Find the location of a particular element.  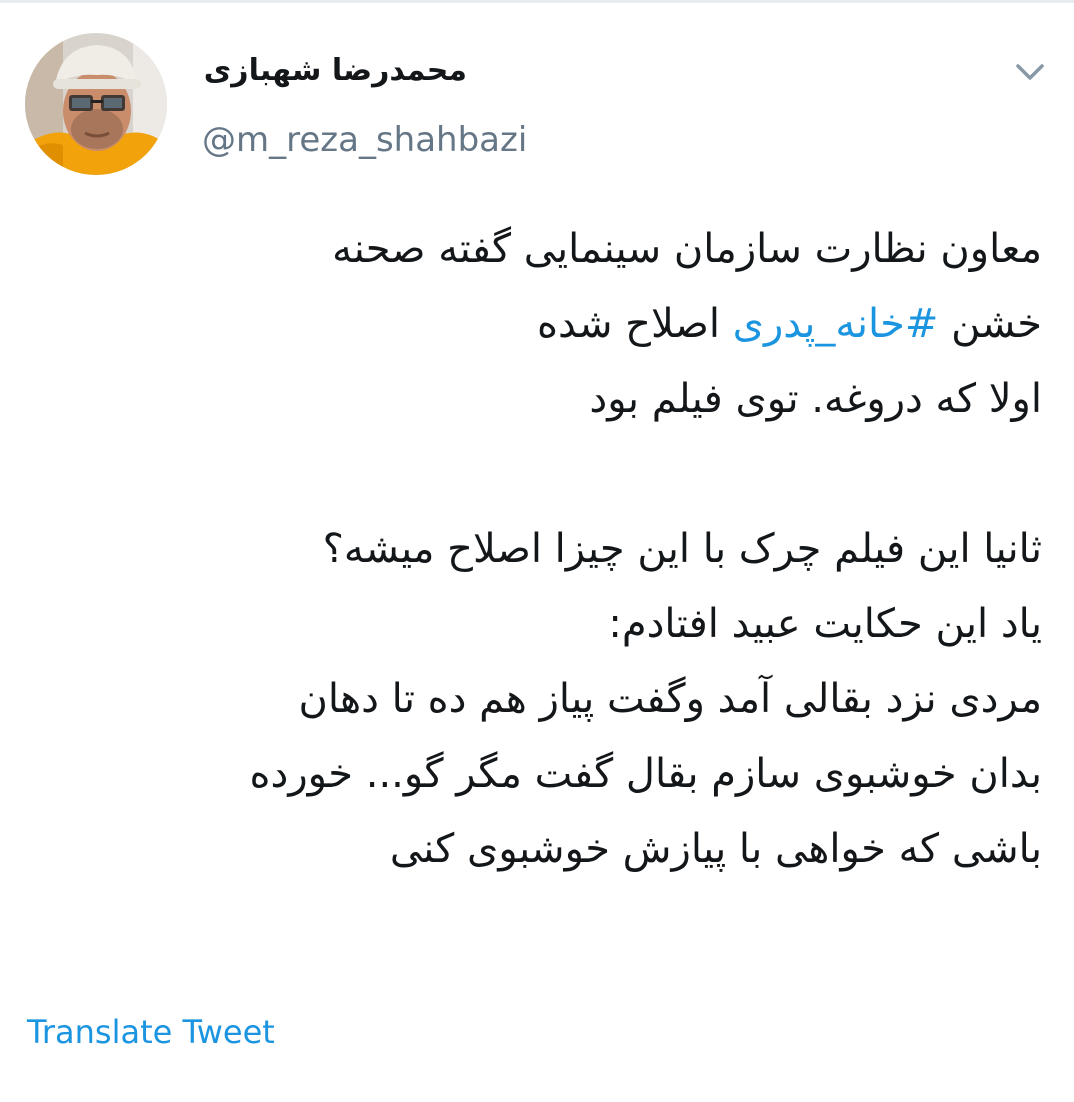

top-divider is located at coordinates (537, 1).